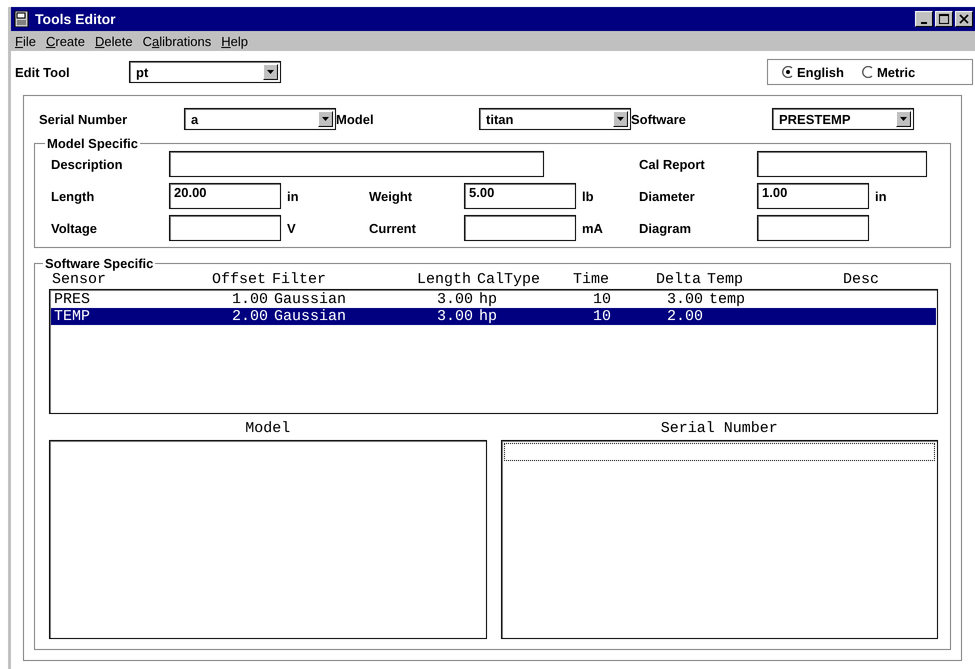  I want to click on input-field: 5.00, so click(520, 196).